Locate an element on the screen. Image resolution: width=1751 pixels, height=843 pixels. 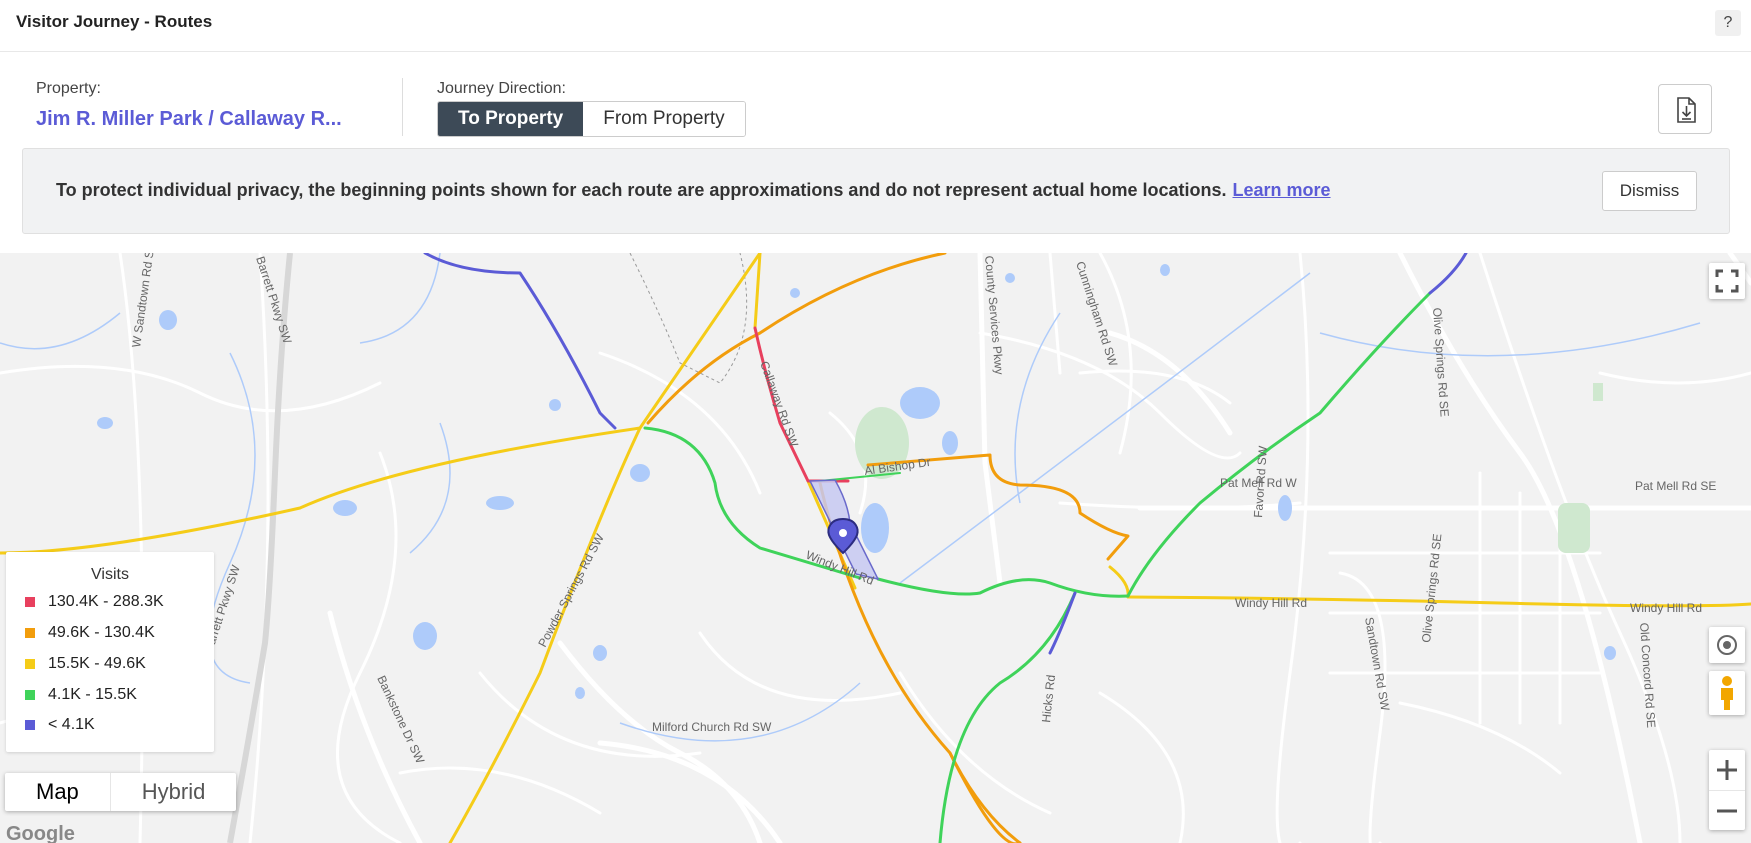
legend-label: 4.1K - 15.5K is located at coordinates (92, 694).